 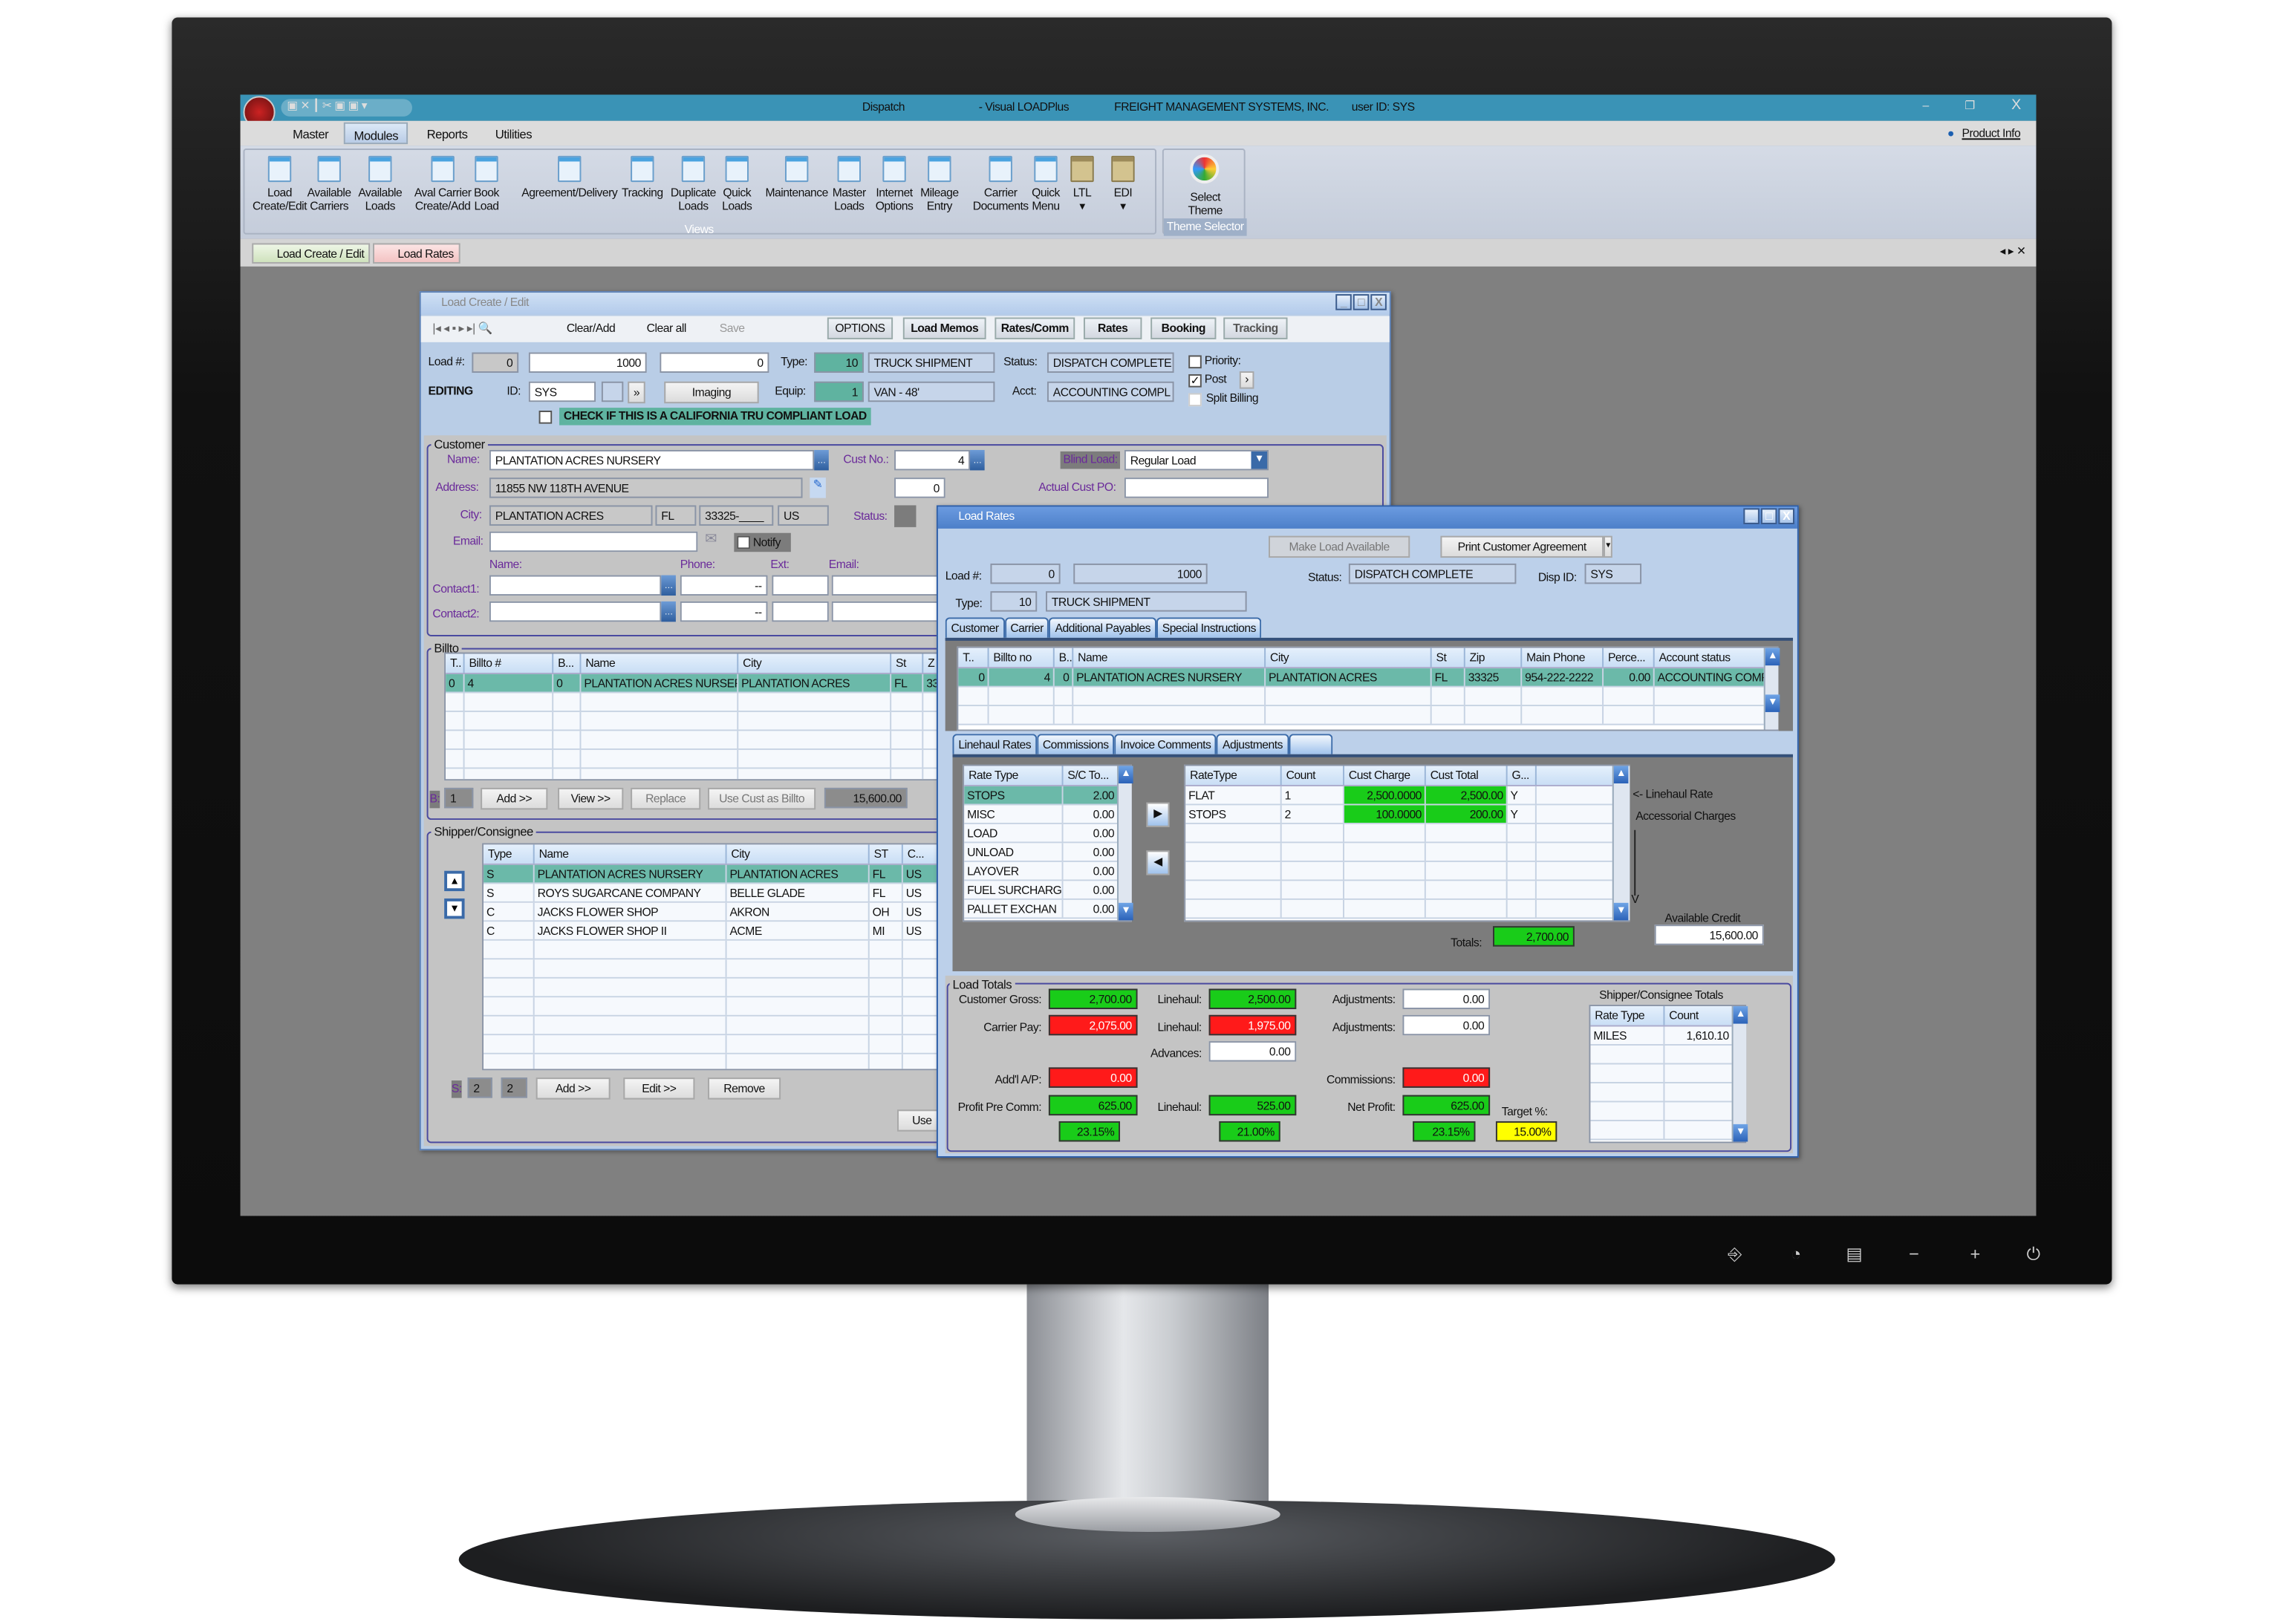 I want to click on move-down-button: ▼, so click(x=454, y=909).